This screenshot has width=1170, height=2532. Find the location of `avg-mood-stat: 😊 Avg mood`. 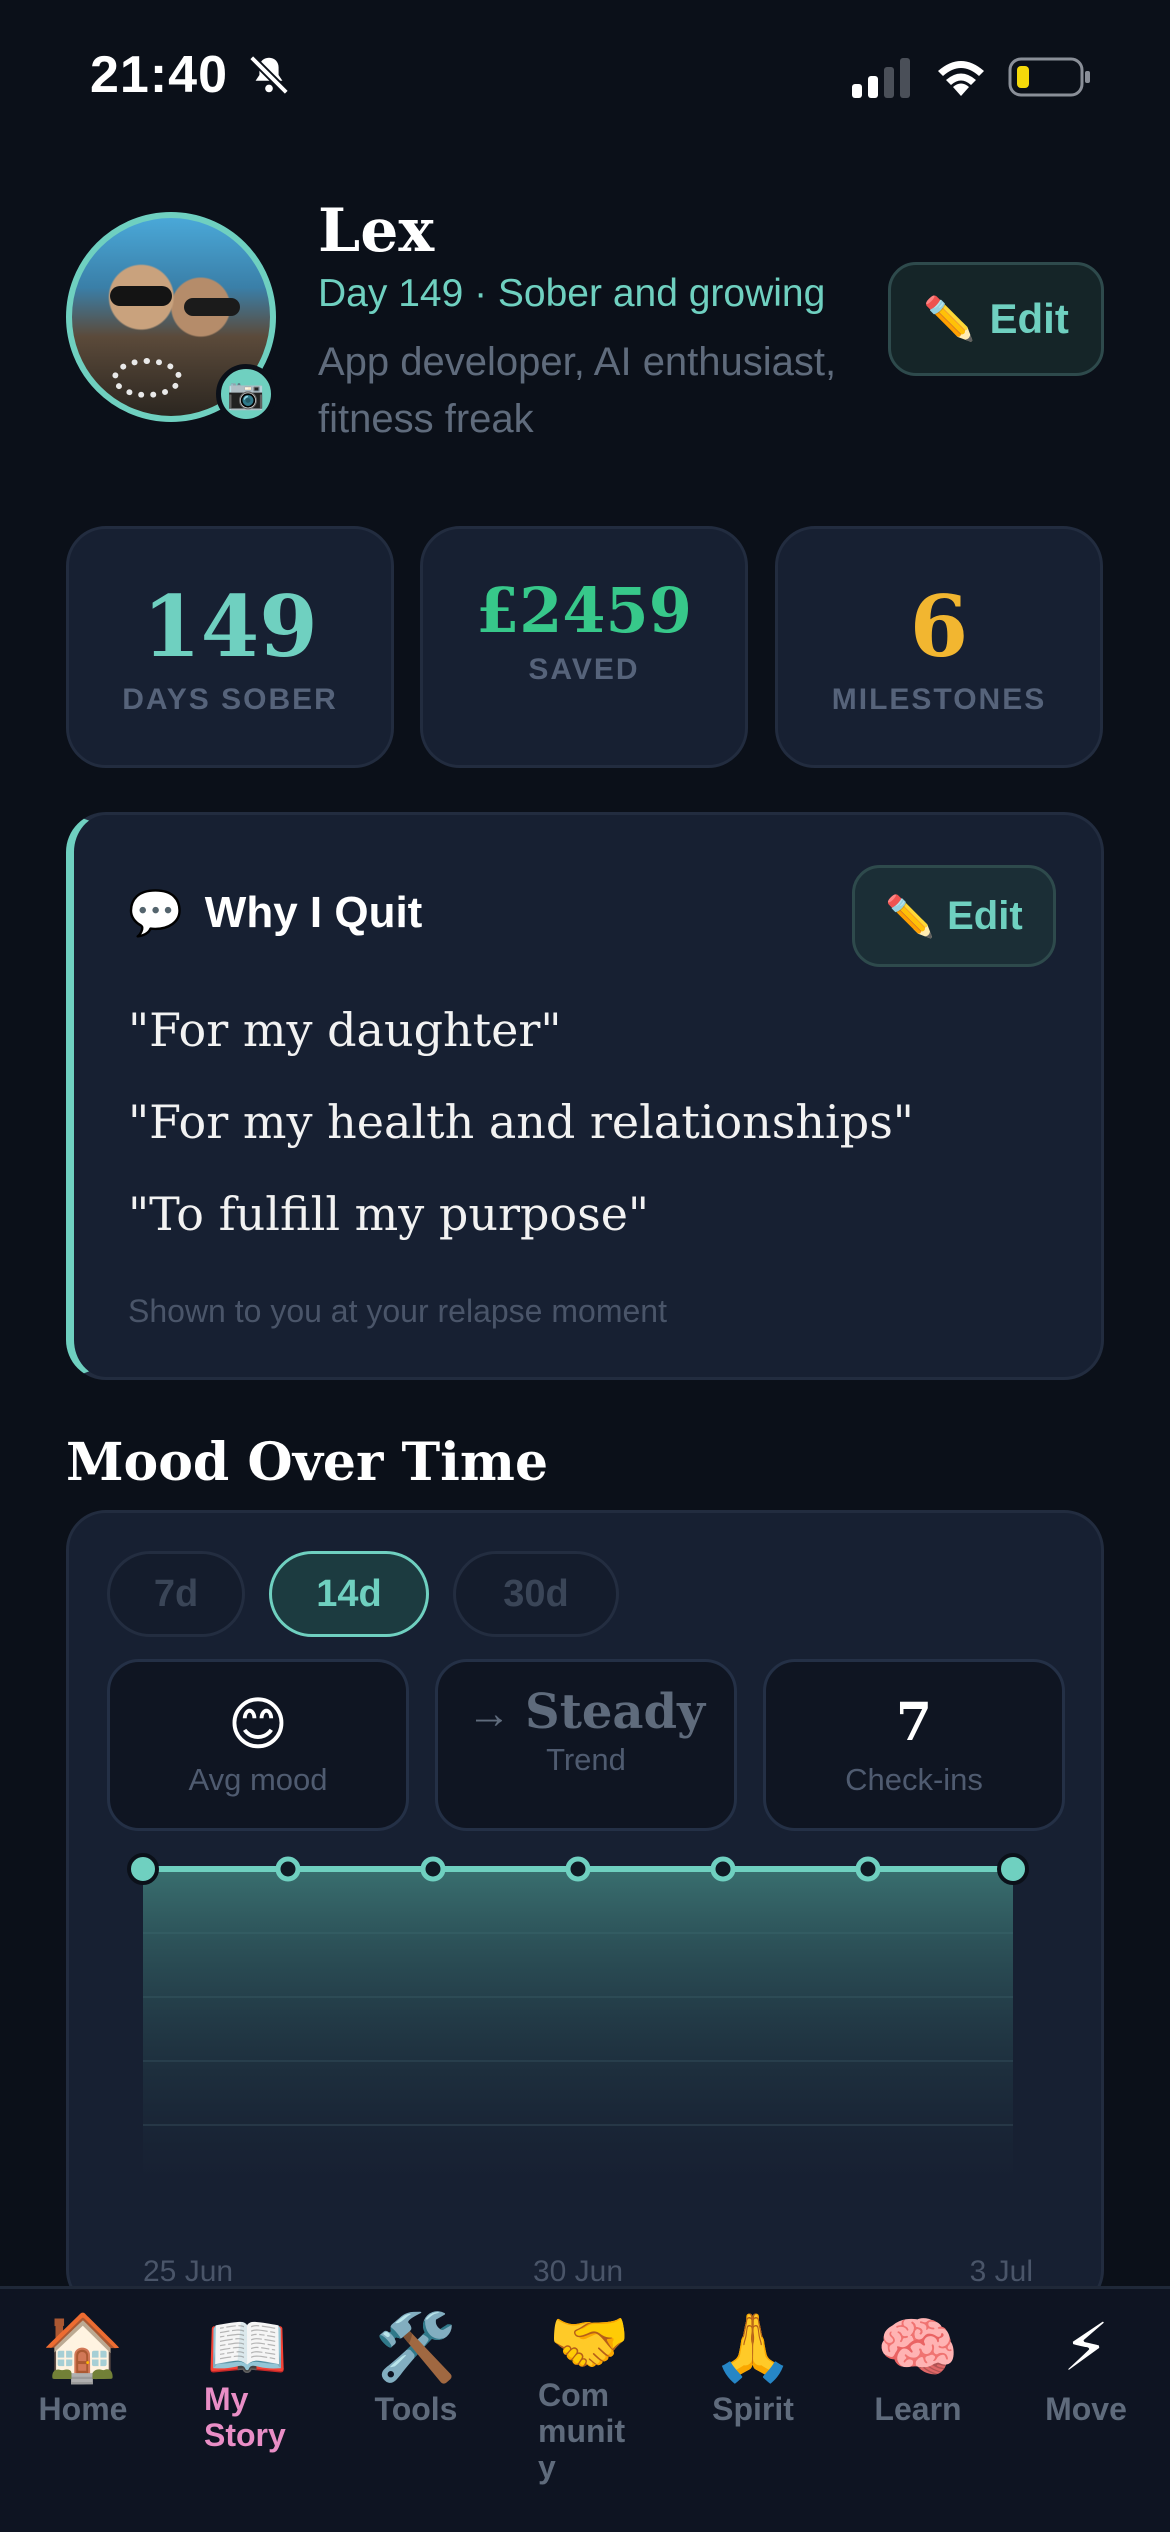

avg-mood-stat: 😊 Avg mood is located at coordinates (258, 1745).